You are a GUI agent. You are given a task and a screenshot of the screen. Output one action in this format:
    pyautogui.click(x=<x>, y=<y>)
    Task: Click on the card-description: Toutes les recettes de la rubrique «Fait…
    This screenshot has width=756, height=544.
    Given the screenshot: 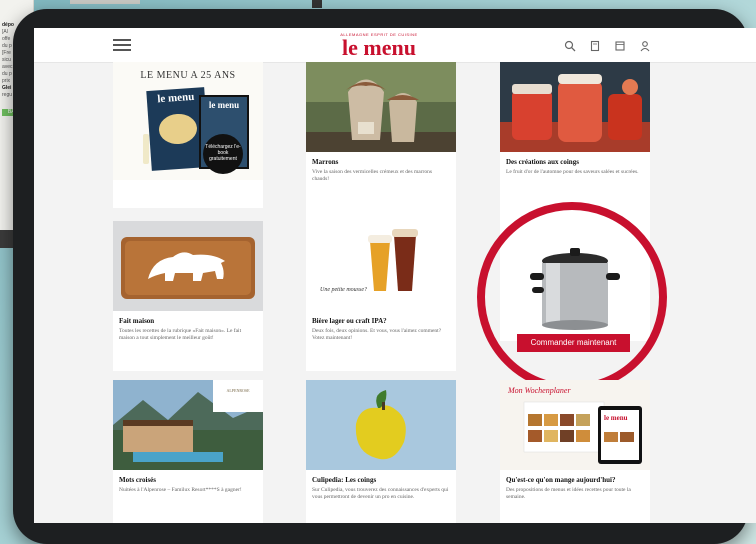 What is the action you would take?
    pyautogui.click(x=180, y=334)
    